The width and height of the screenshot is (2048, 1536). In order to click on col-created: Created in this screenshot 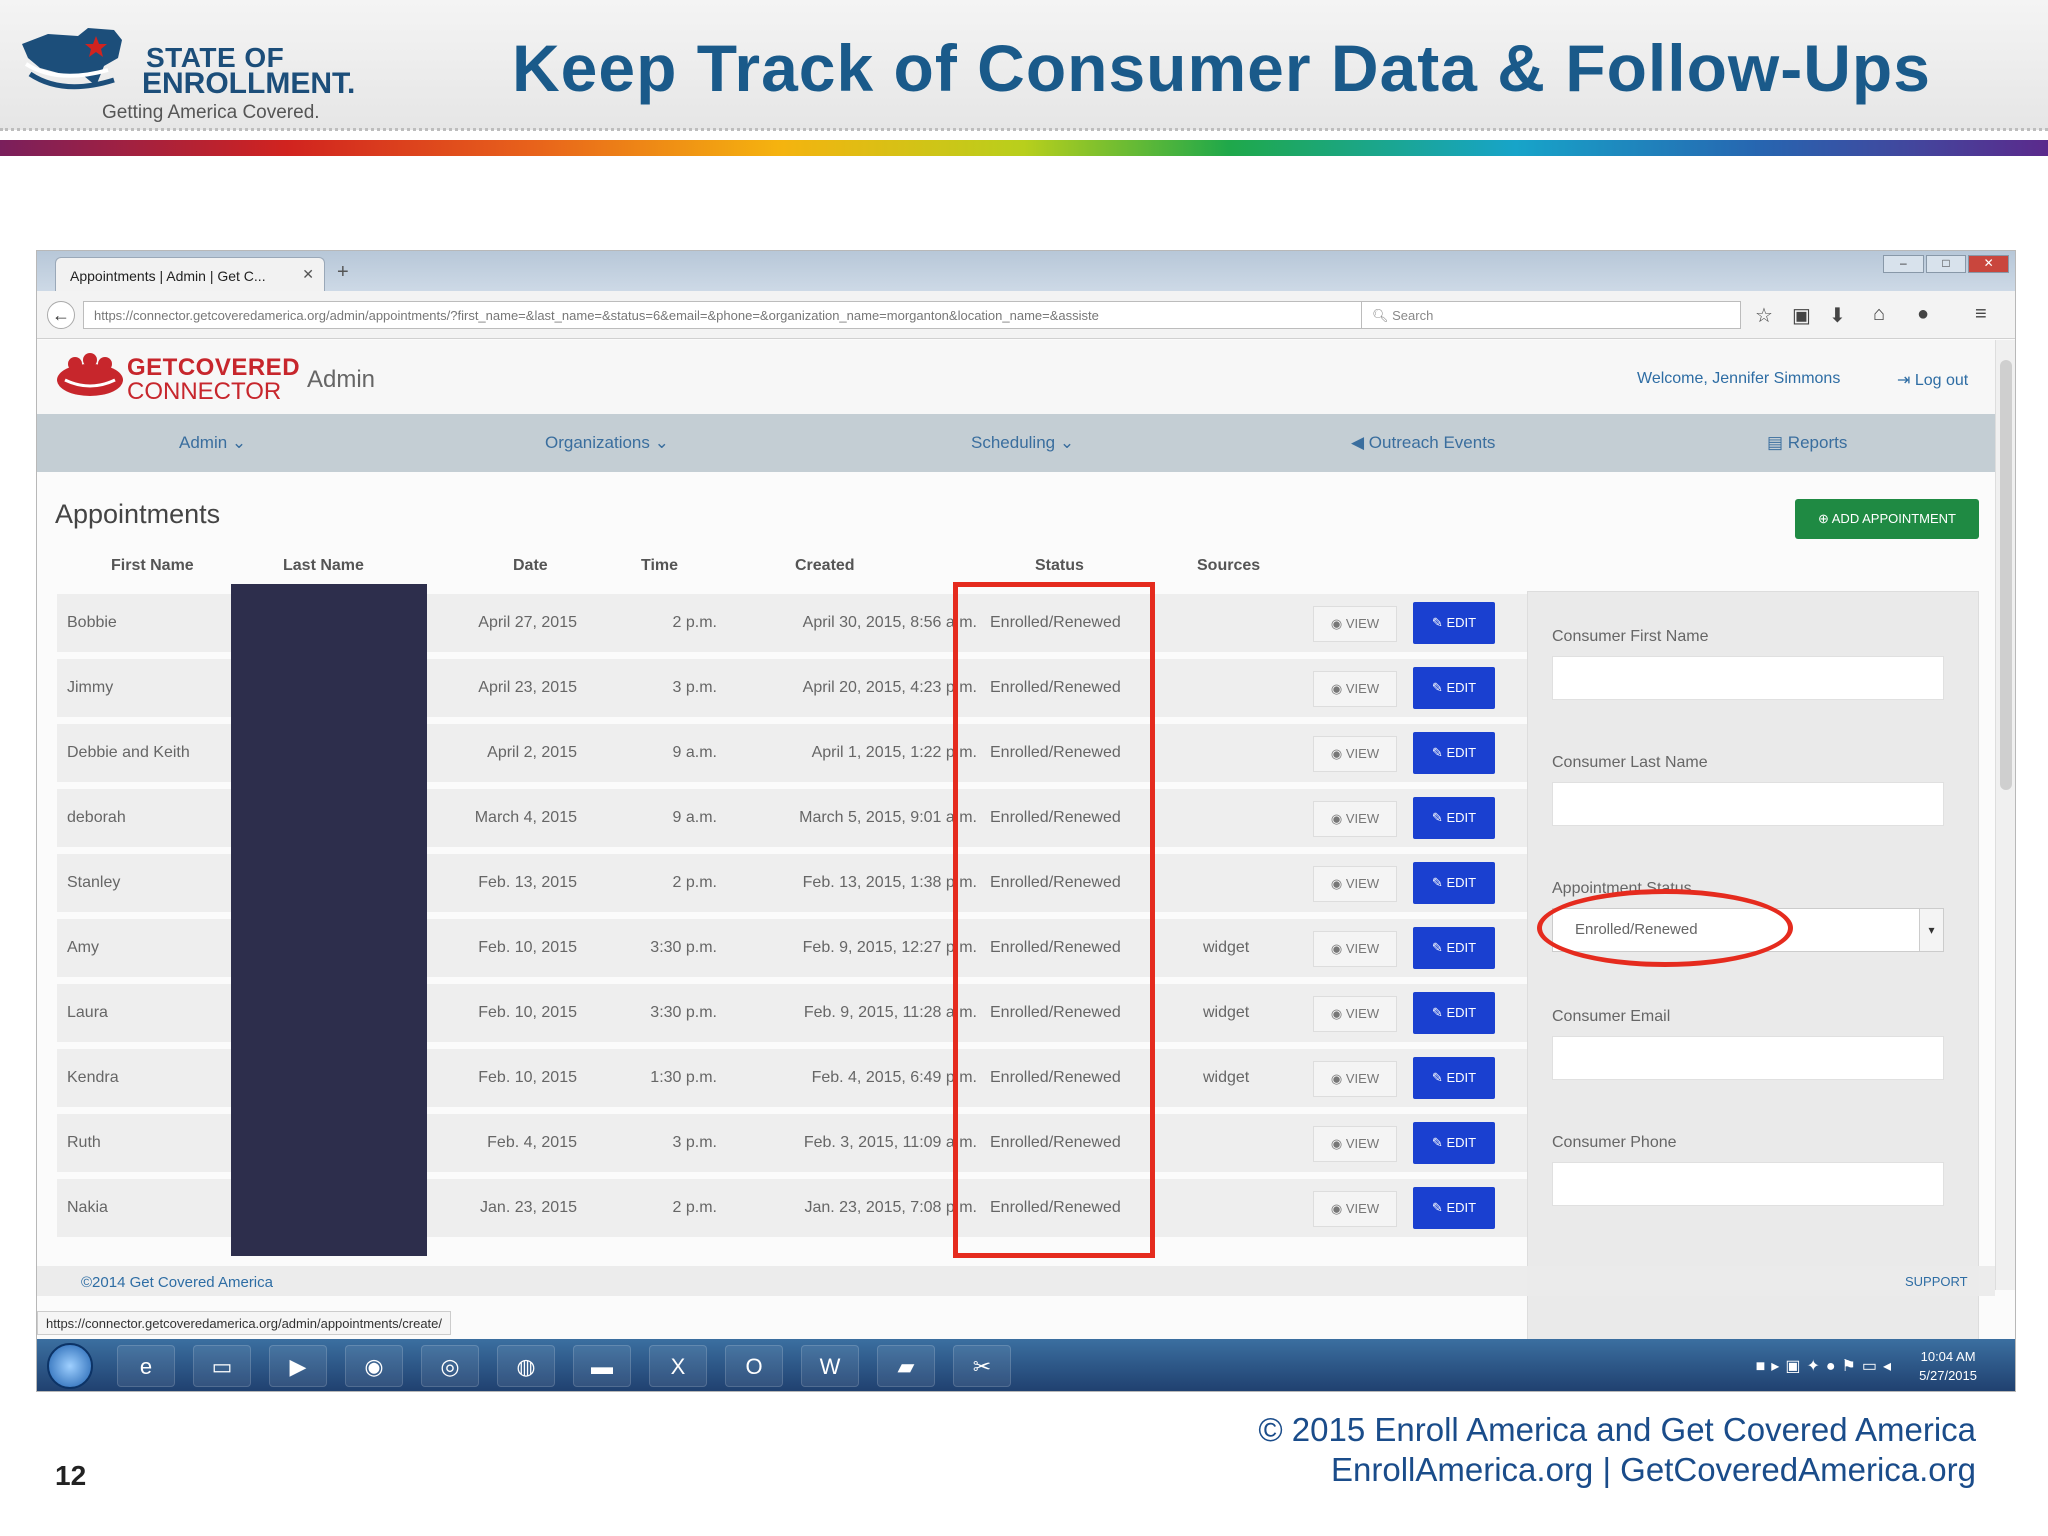, I will do `click(825, 566)`.